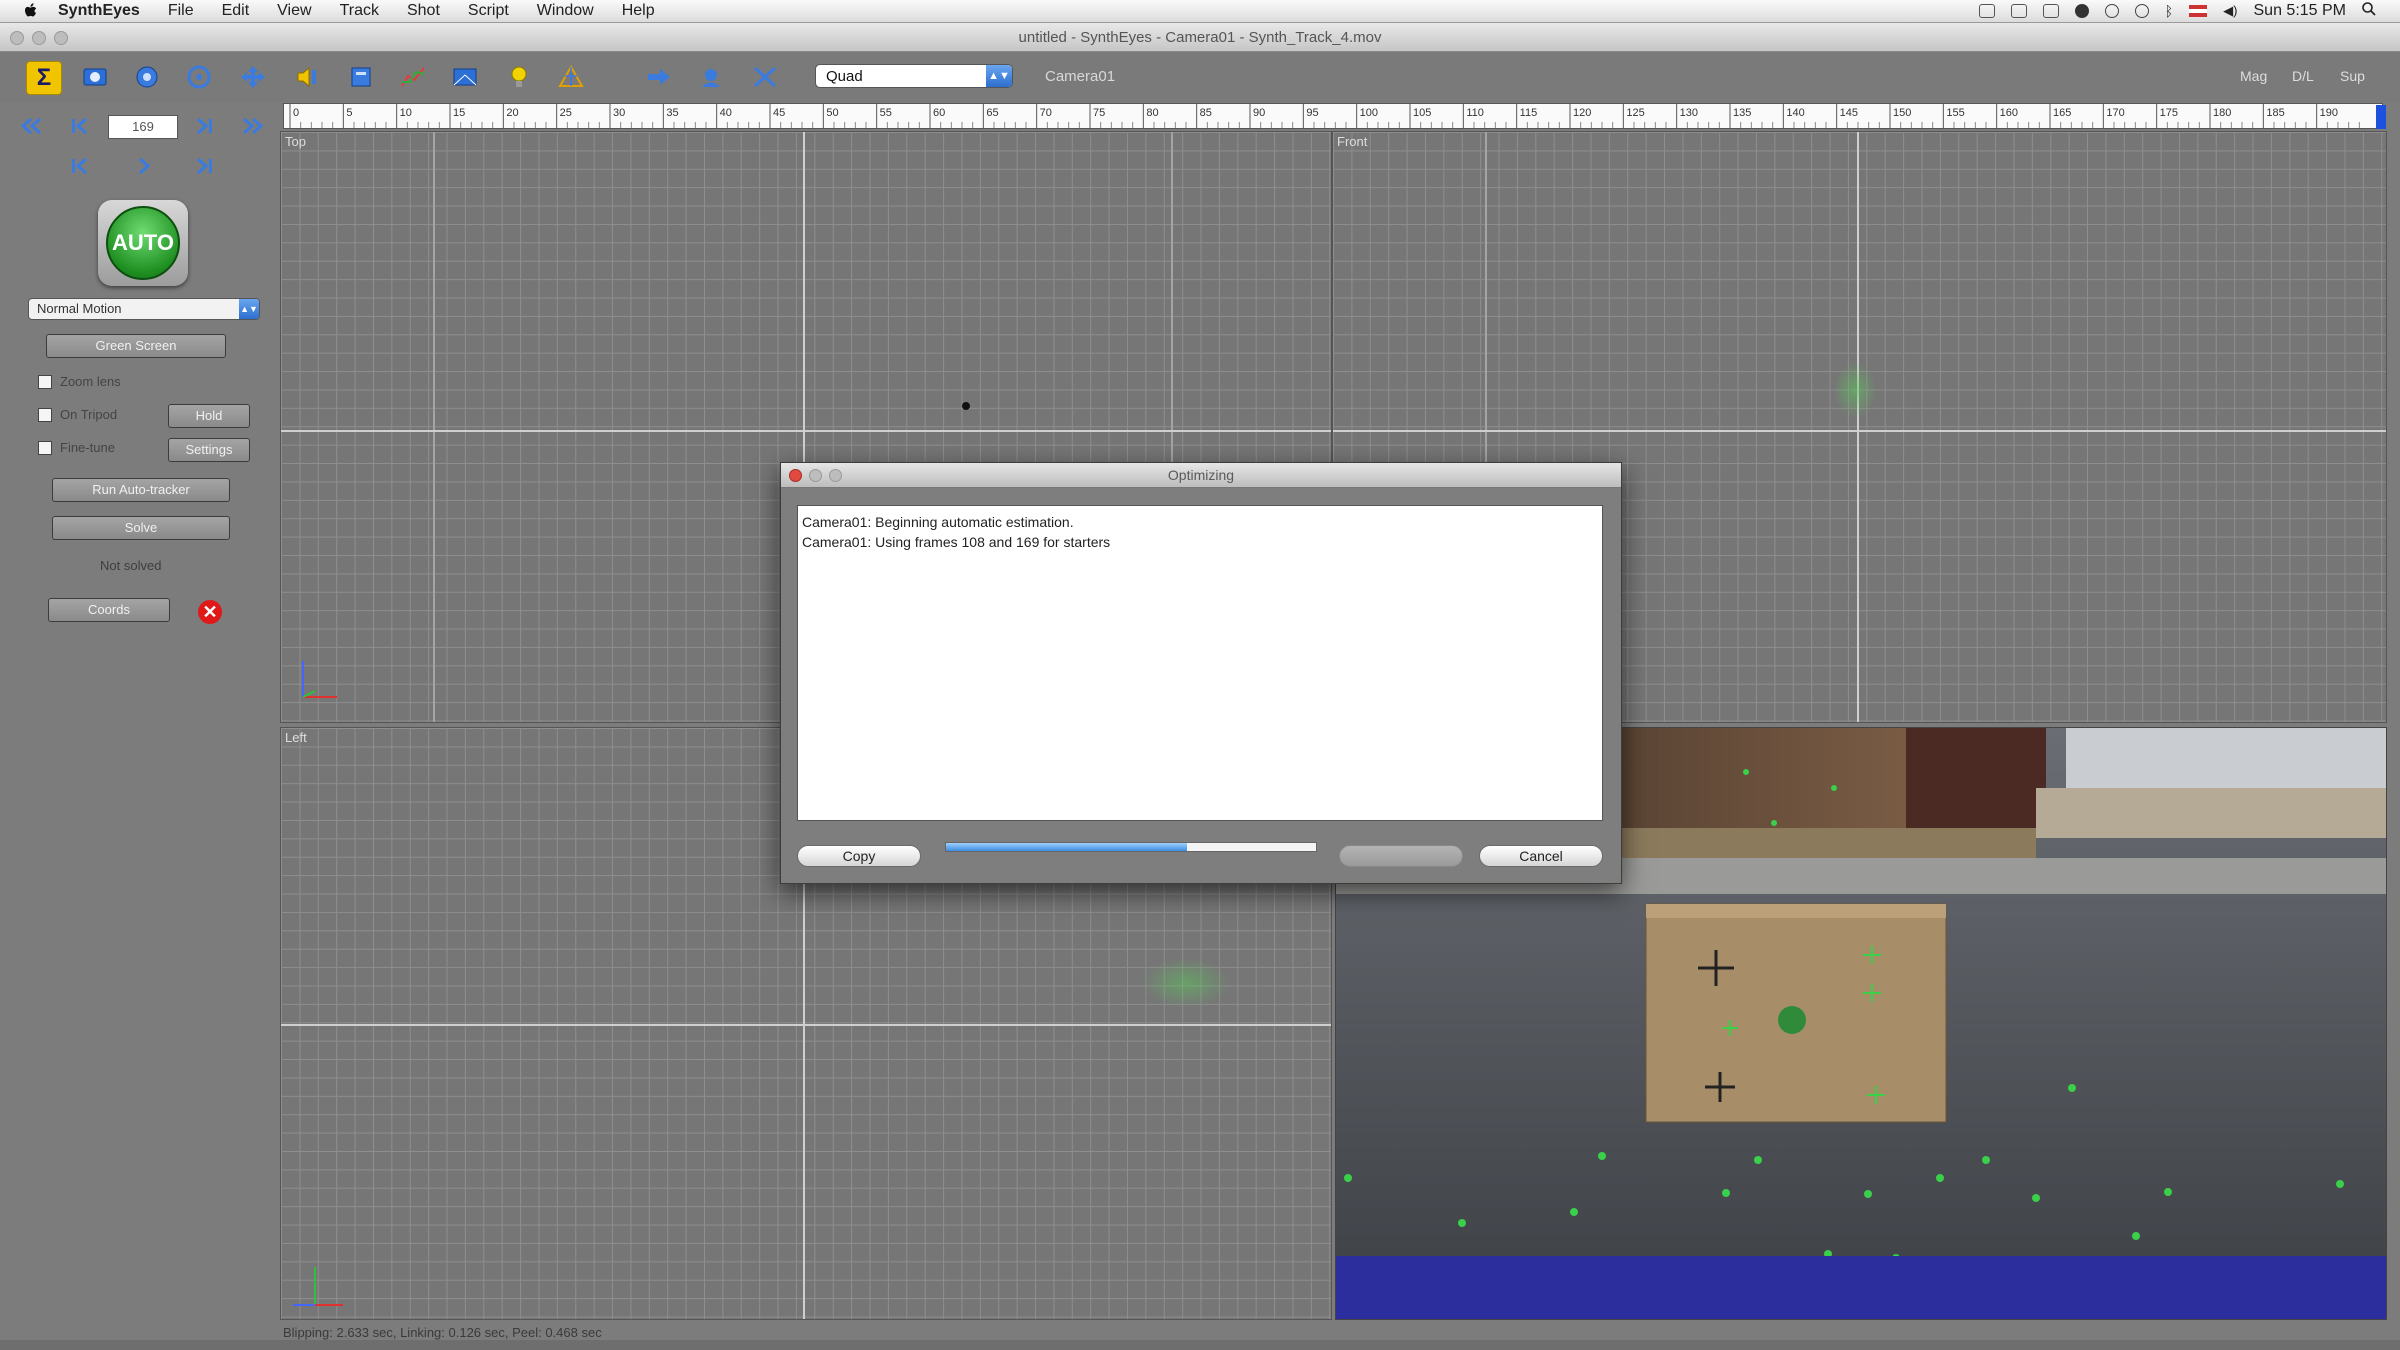  What do you see at coordinates (2198, 11) in the screenshot?
I see `flag-icon` at bounding box center [2198, 11].